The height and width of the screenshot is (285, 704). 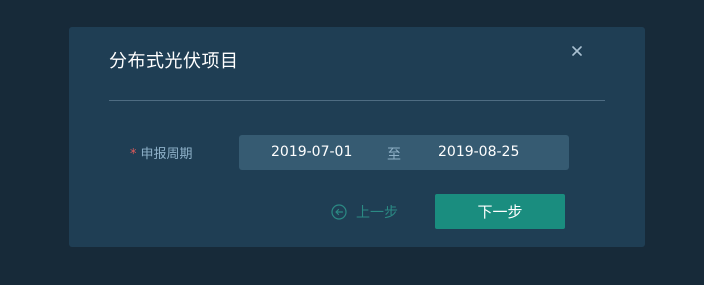 What do you see at coordinates (404, 152) in the screenshot?
I see `date-range-picker: 2019-07-01 至 2019-08-25` at bounding box center [404, 152].